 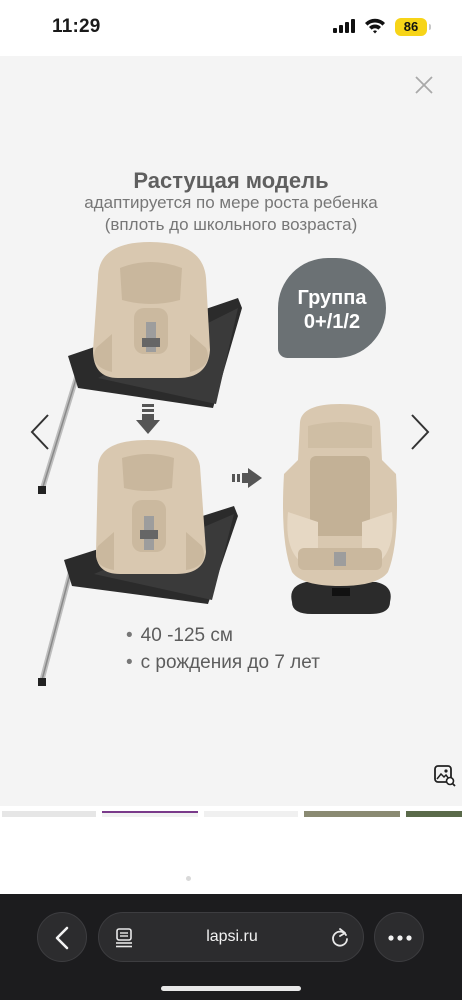 What do you see at coordinates (231, 988) in the screenshot?
I see `home-indicator` at bounding box center [231, 988].